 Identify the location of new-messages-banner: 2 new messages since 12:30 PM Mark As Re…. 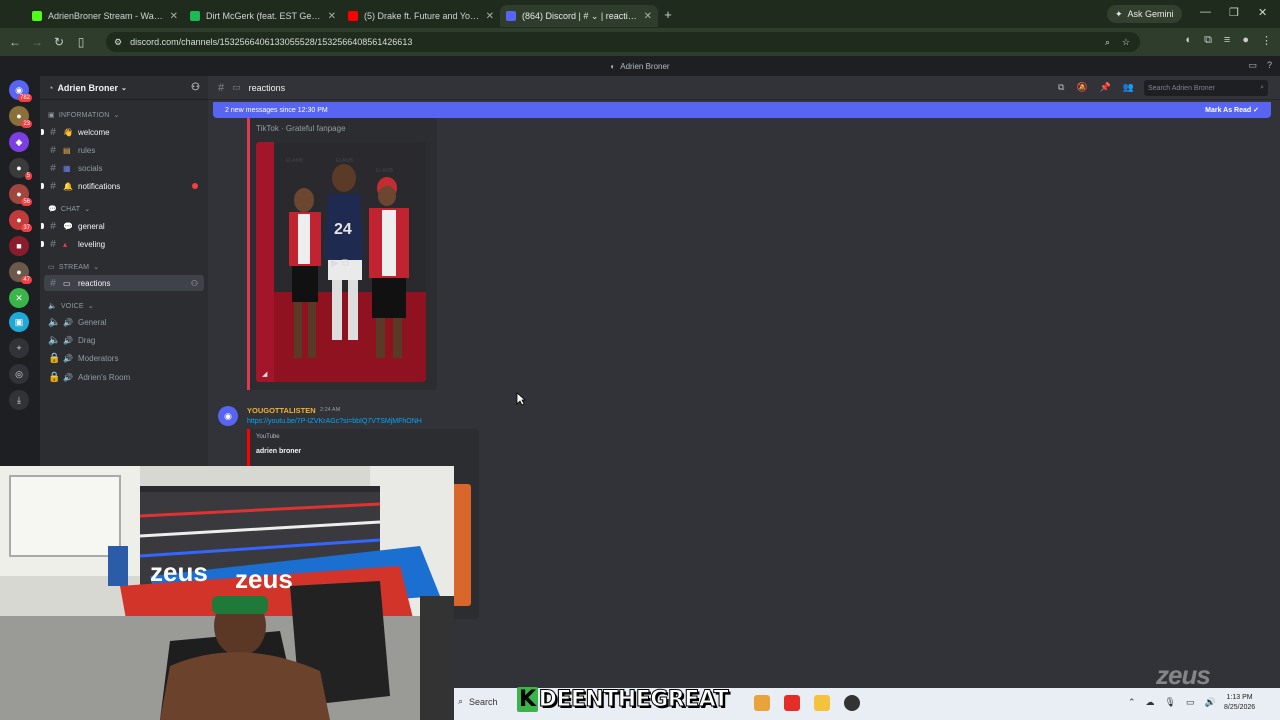
(742, 110).